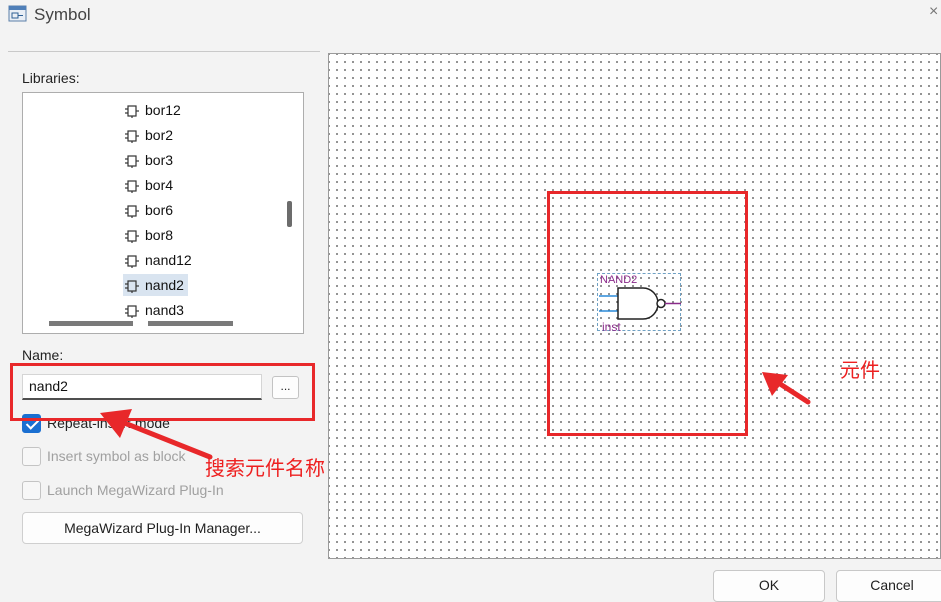 This screenshot has height=602, width=941. What do you see at coordinates (159, 235) in the screenshot?
I see `tree-item-label: bor8` at bounding box center [159, 235].